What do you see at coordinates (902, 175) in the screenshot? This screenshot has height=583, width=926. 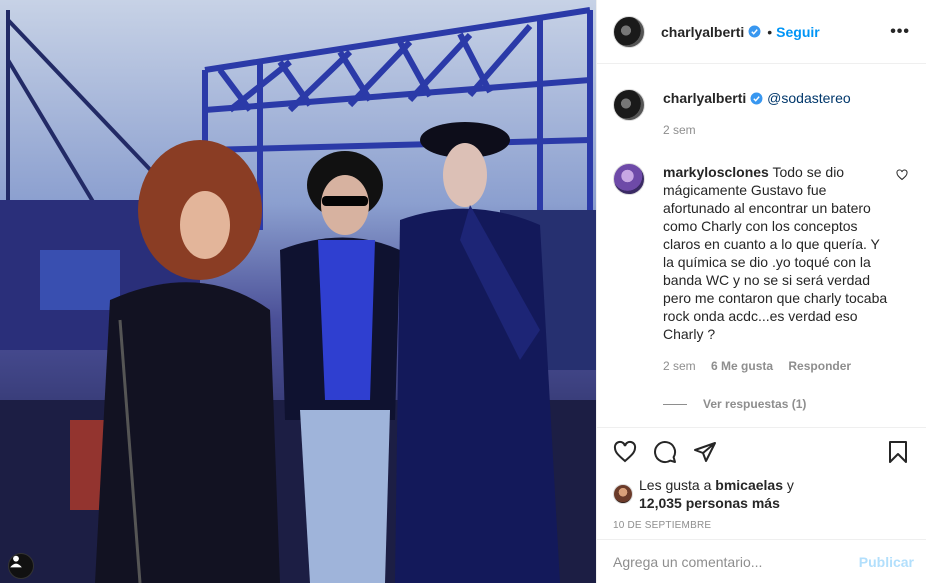 I see `comment-like-heart-icon` at bounding box center [902, 175].